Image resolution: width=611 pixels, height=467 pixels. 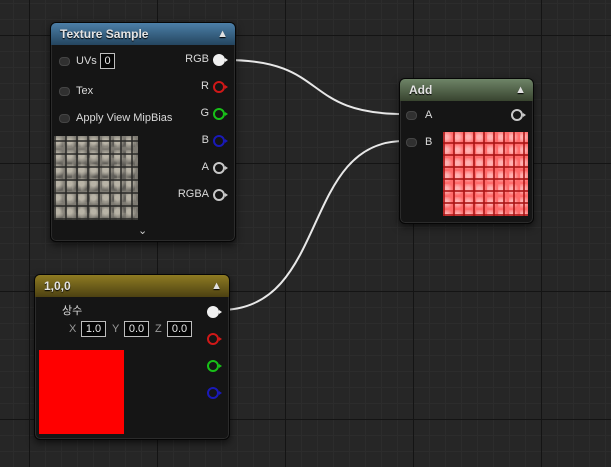 What do you see at coordinates (64, 91) in the screenshot?
I see `tex-input-pin` at bounding box center [64, 91].